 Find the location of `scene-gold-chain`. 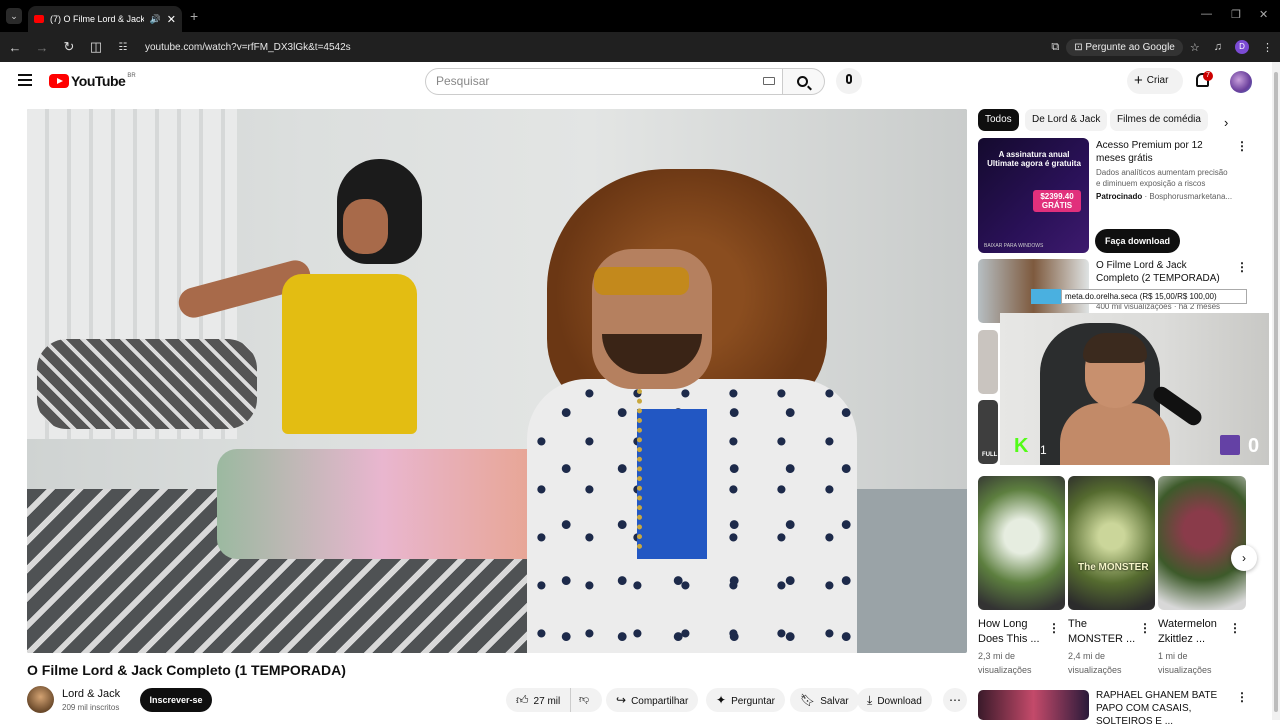

scene-gold-chain is located at coordinates (657, 469).